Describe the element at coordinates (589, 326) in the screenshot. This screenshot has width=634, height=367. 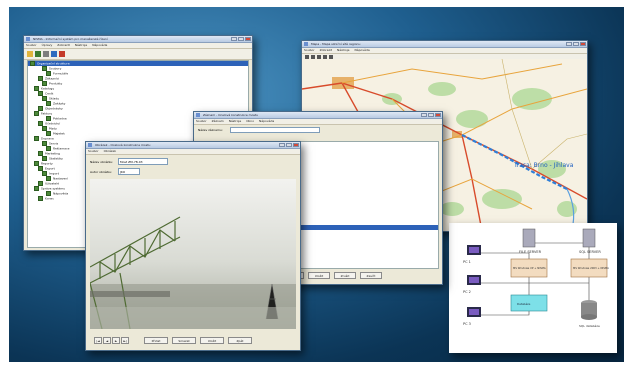
I see `box-label: SQL databáze` at that location.